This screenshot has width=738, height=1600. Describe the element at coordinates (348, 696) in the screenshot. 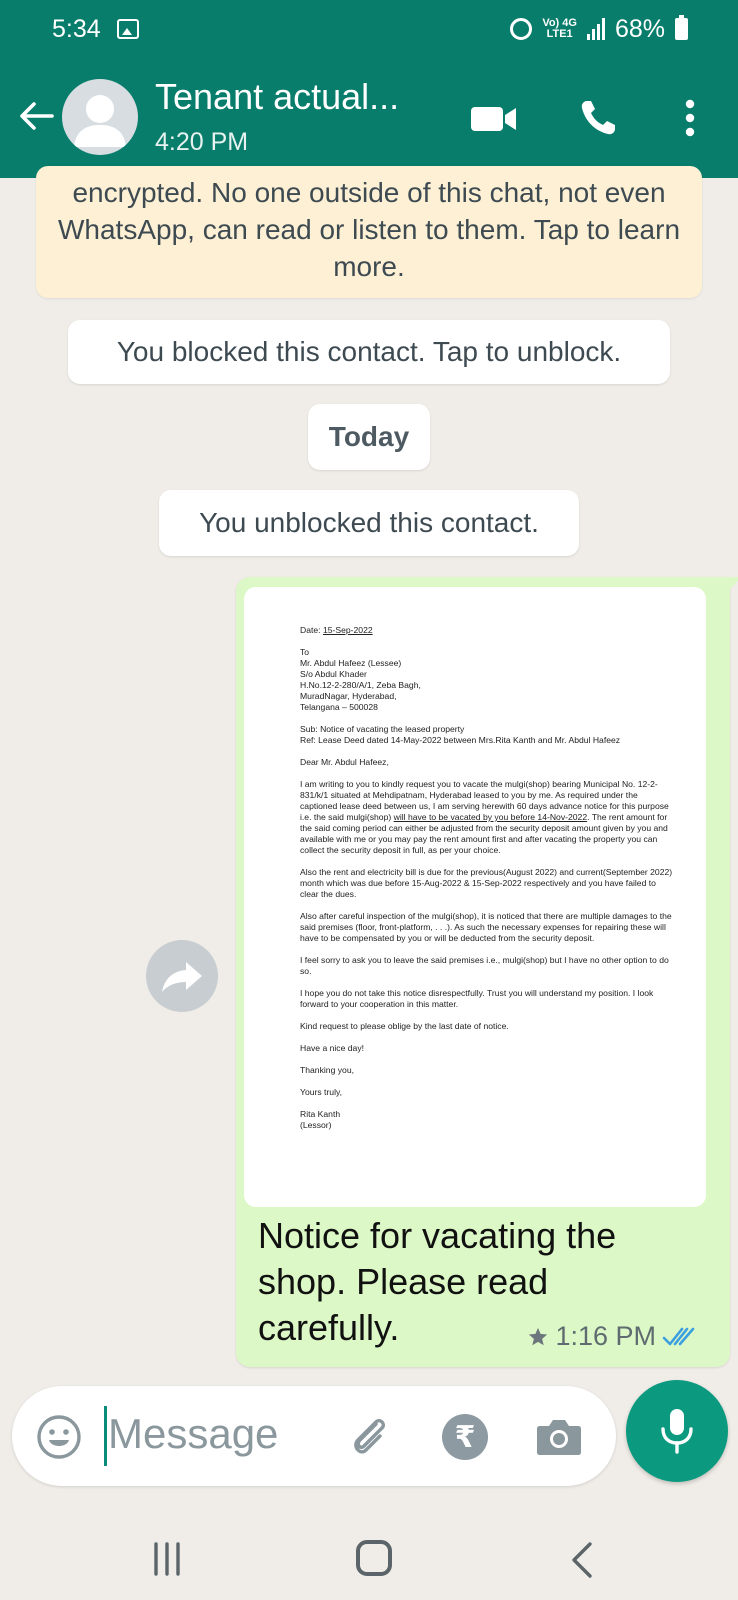

I see `doc-address-line: MuradNagar, Hyderabad,` at that location.